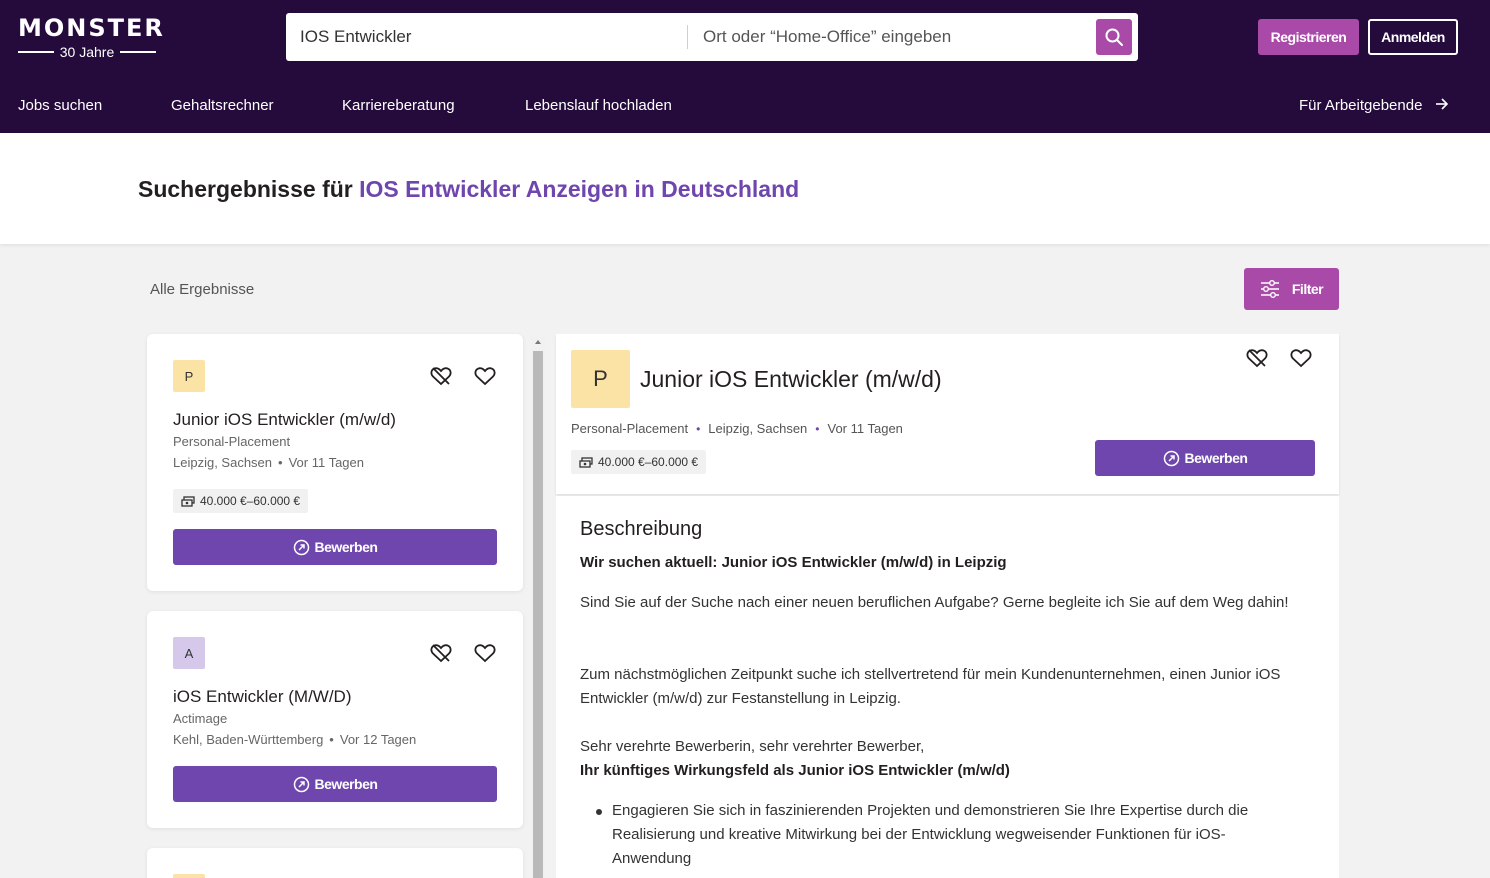  Describe the element at coordinates (189, 876) in the screenshot. I see `company-logo` at that location.